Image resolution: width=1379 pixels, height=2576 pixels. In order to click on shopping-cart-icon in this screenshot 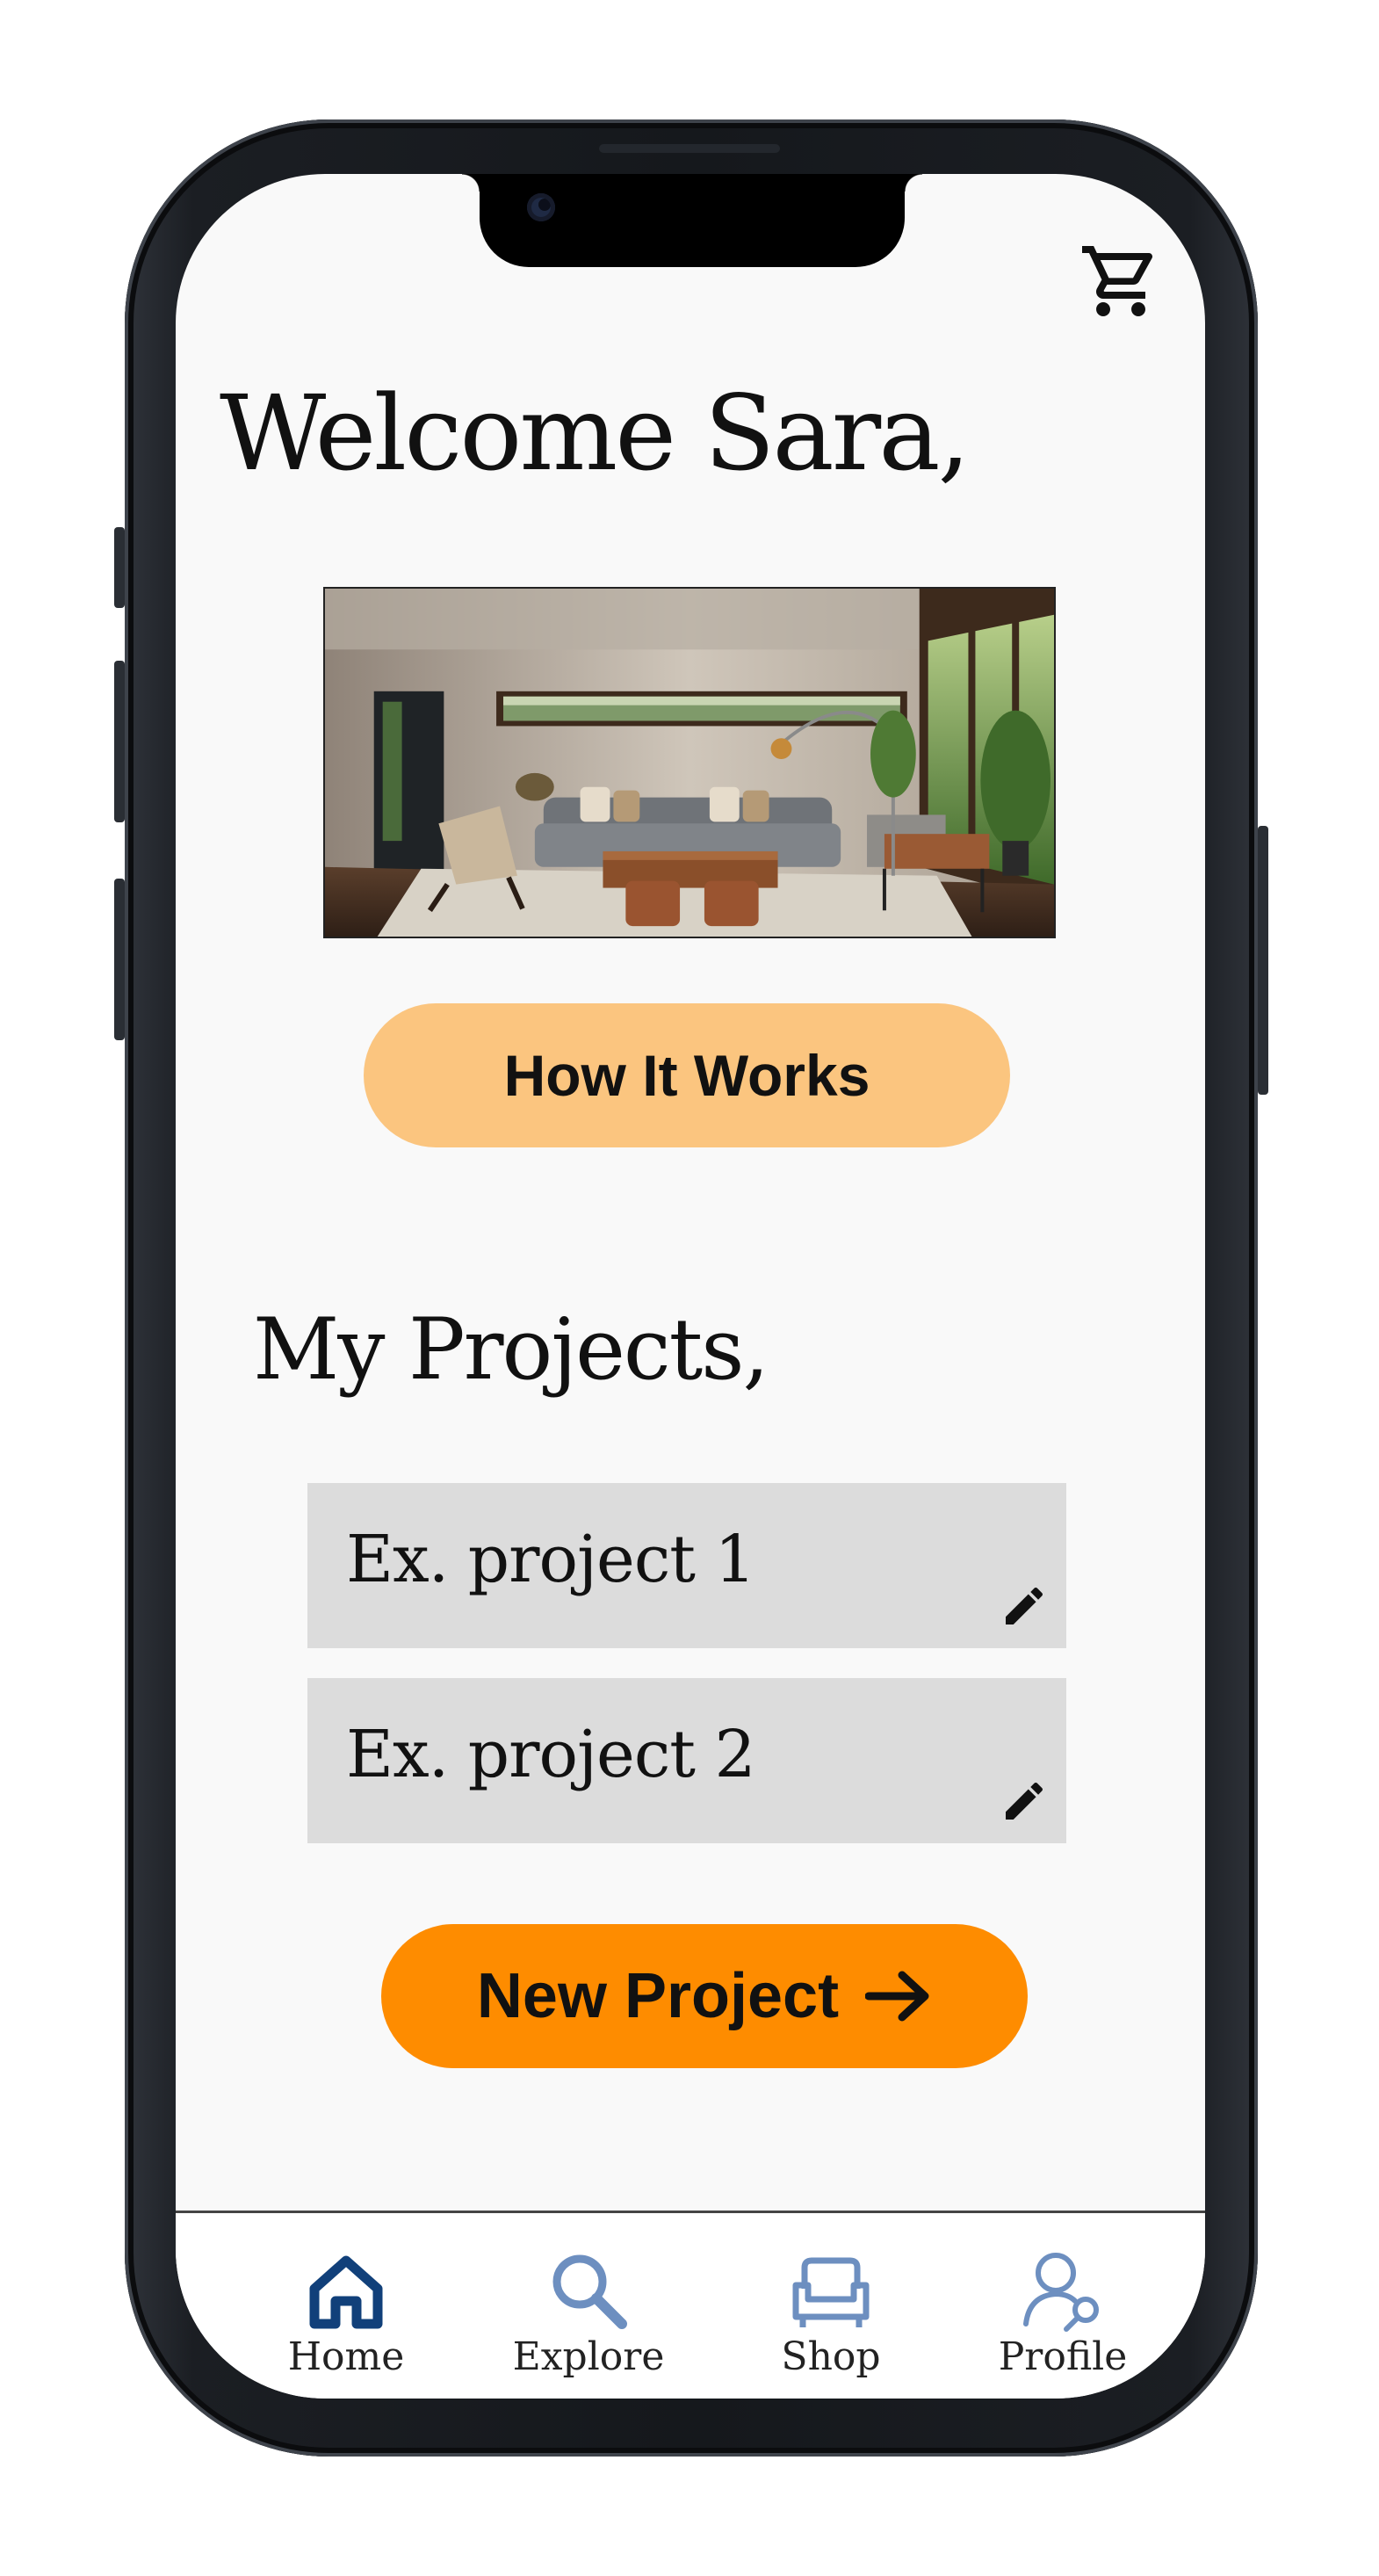, I will do `click(1121, 281)`.